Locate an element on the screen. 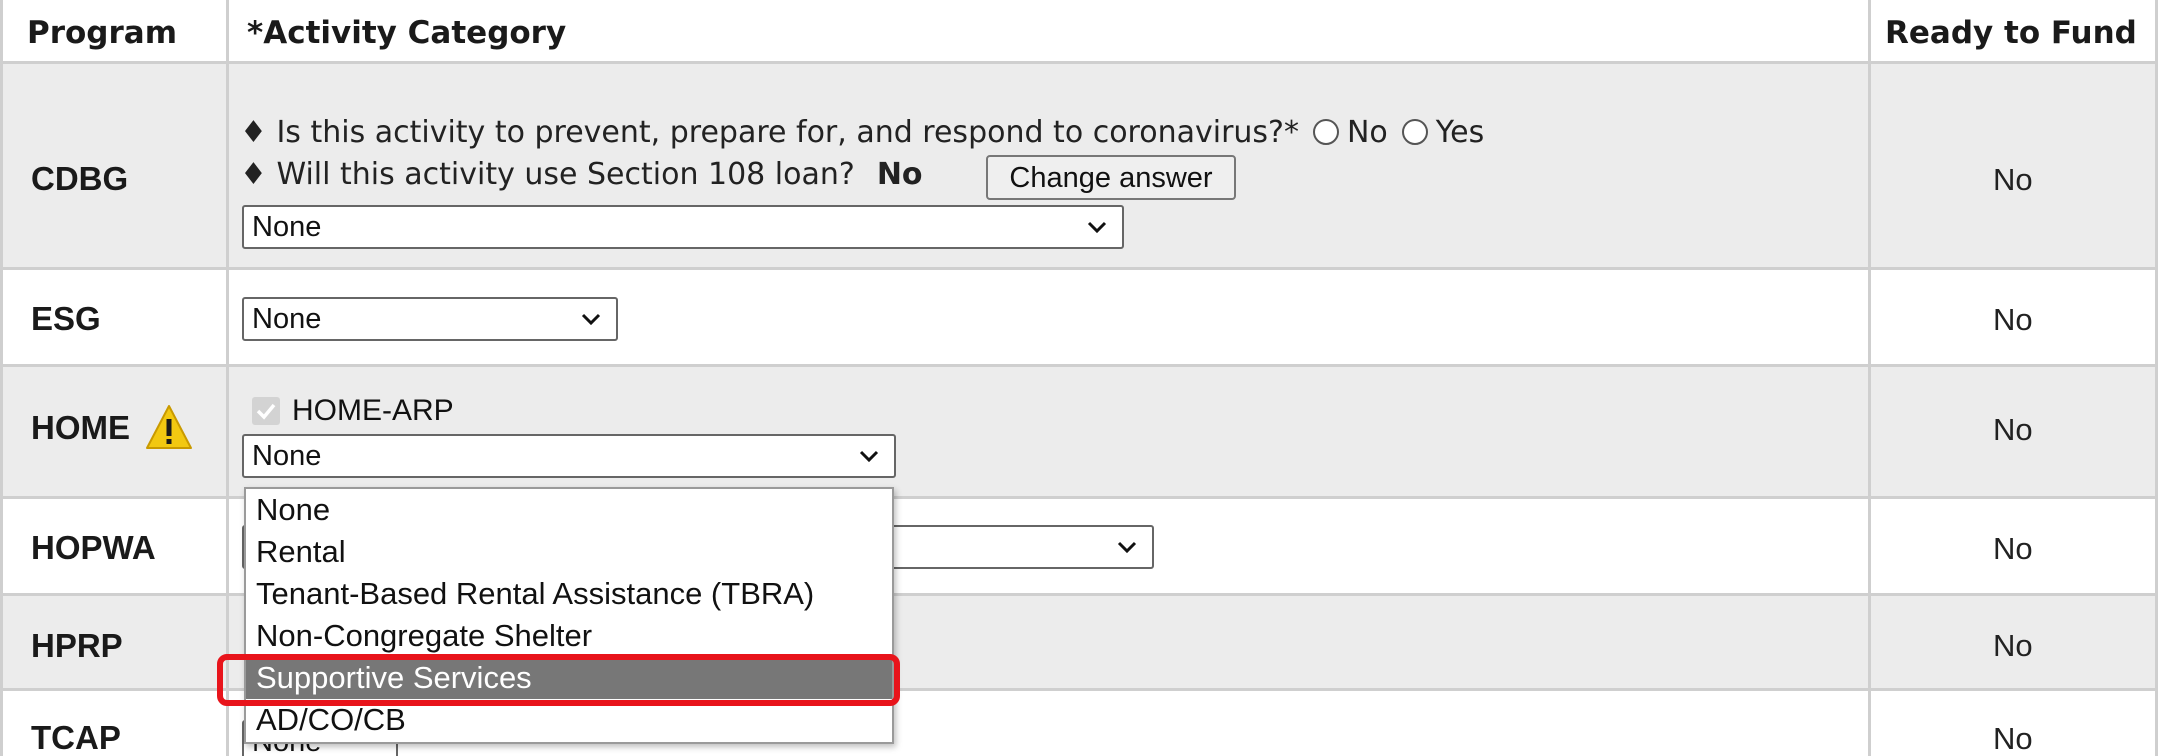 This screenshot has height=756, width=2177. program-hopwa: HOPWA is located at coordinates (93, 547).